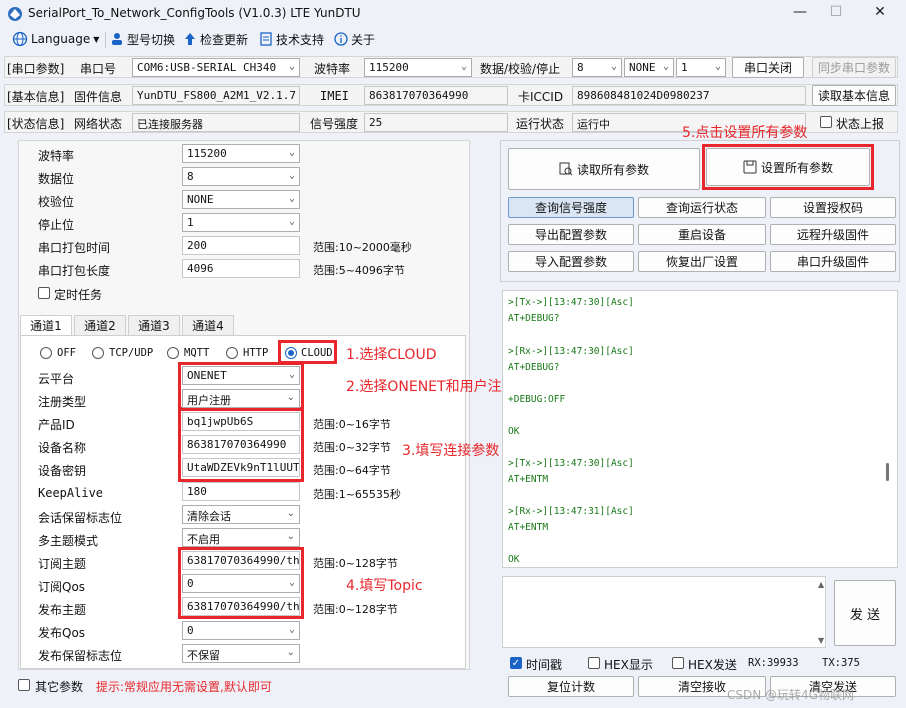 The width and height of the screenshot is (906, 708). What do you see at coordinates (363, 39) in the screenshot?
I see `about-label: 关于` at bounding box center [363, 39].